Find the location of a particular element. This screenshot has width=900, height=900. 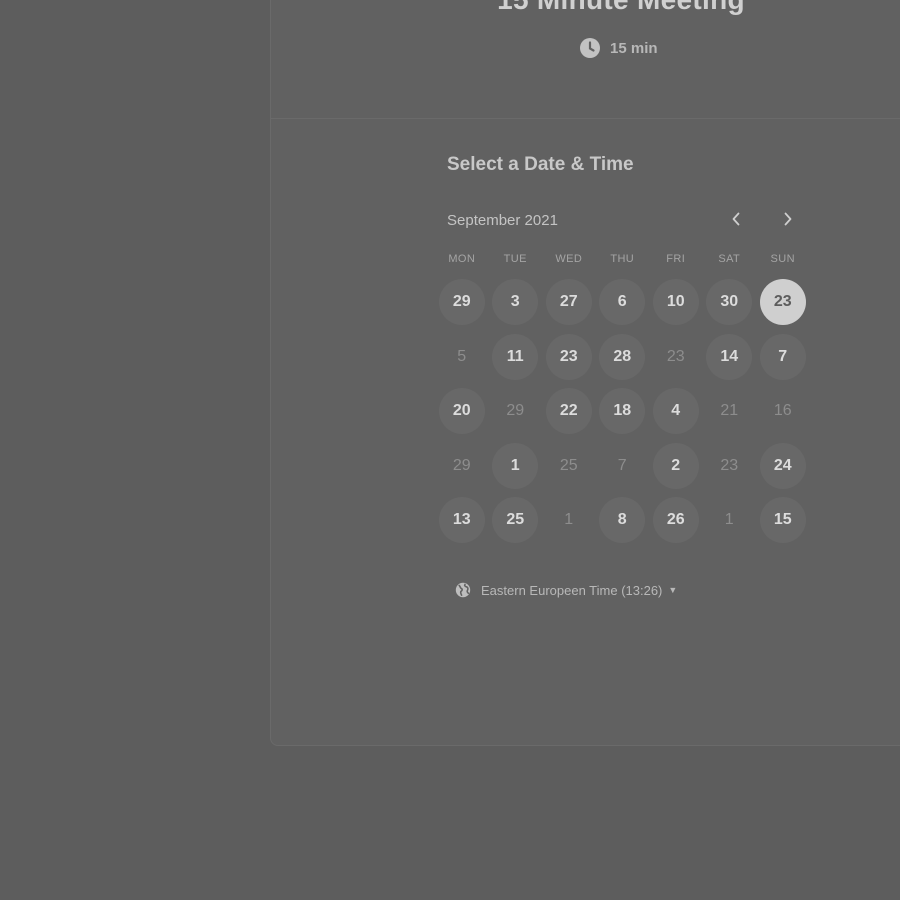

chevron-right-icon is located at coordinates (788, 219).